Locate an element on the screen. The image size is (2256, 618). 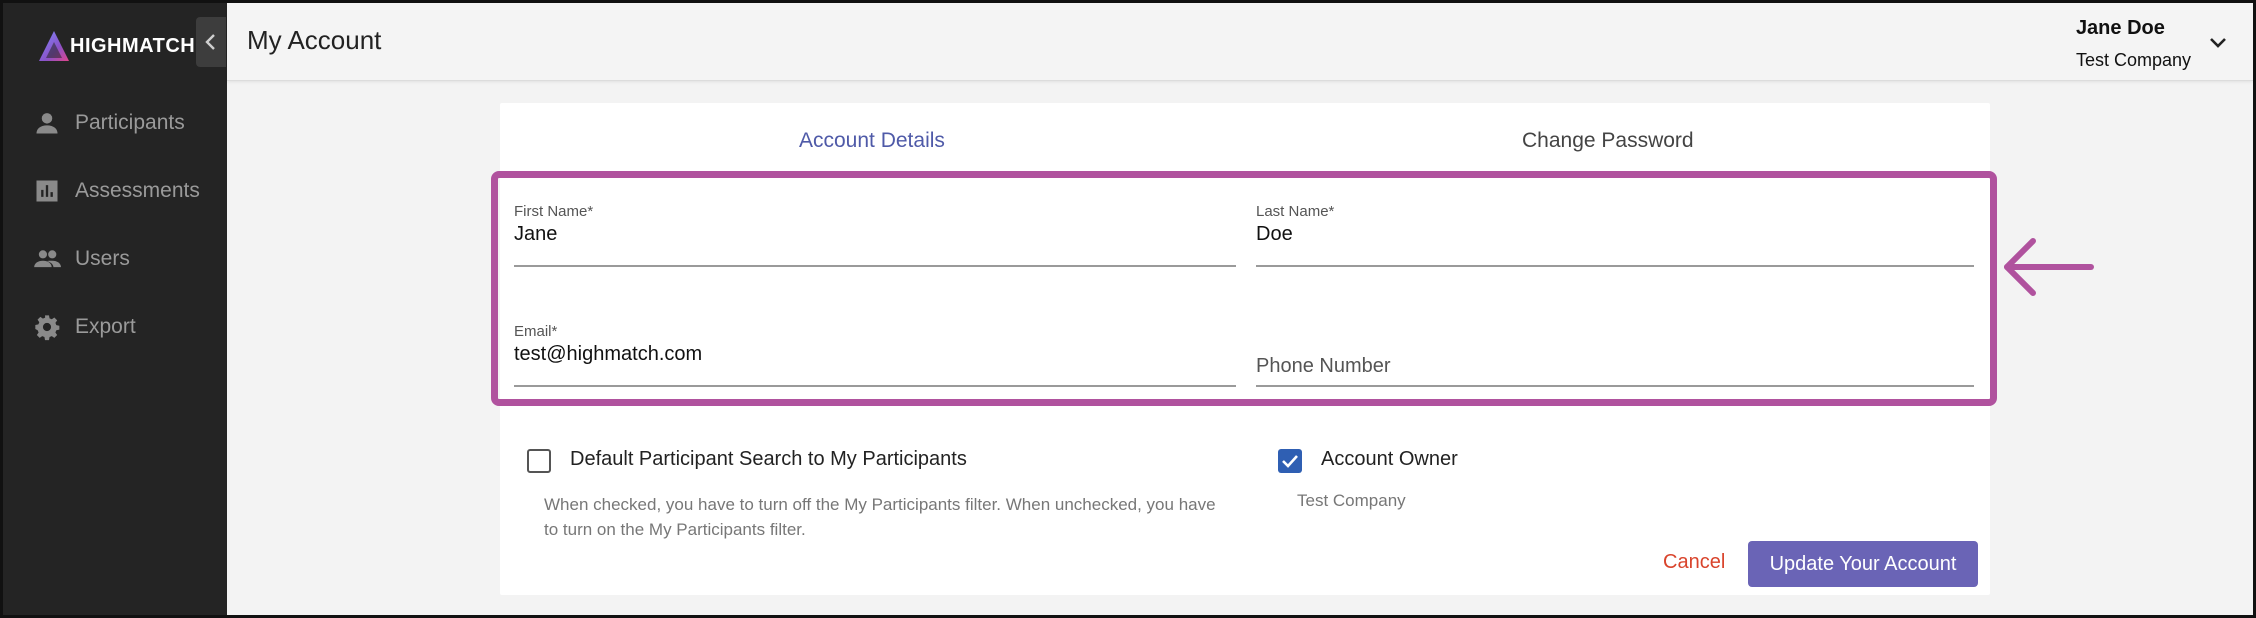
sidebar-item-export: Export is located at coordinates (84, 327).